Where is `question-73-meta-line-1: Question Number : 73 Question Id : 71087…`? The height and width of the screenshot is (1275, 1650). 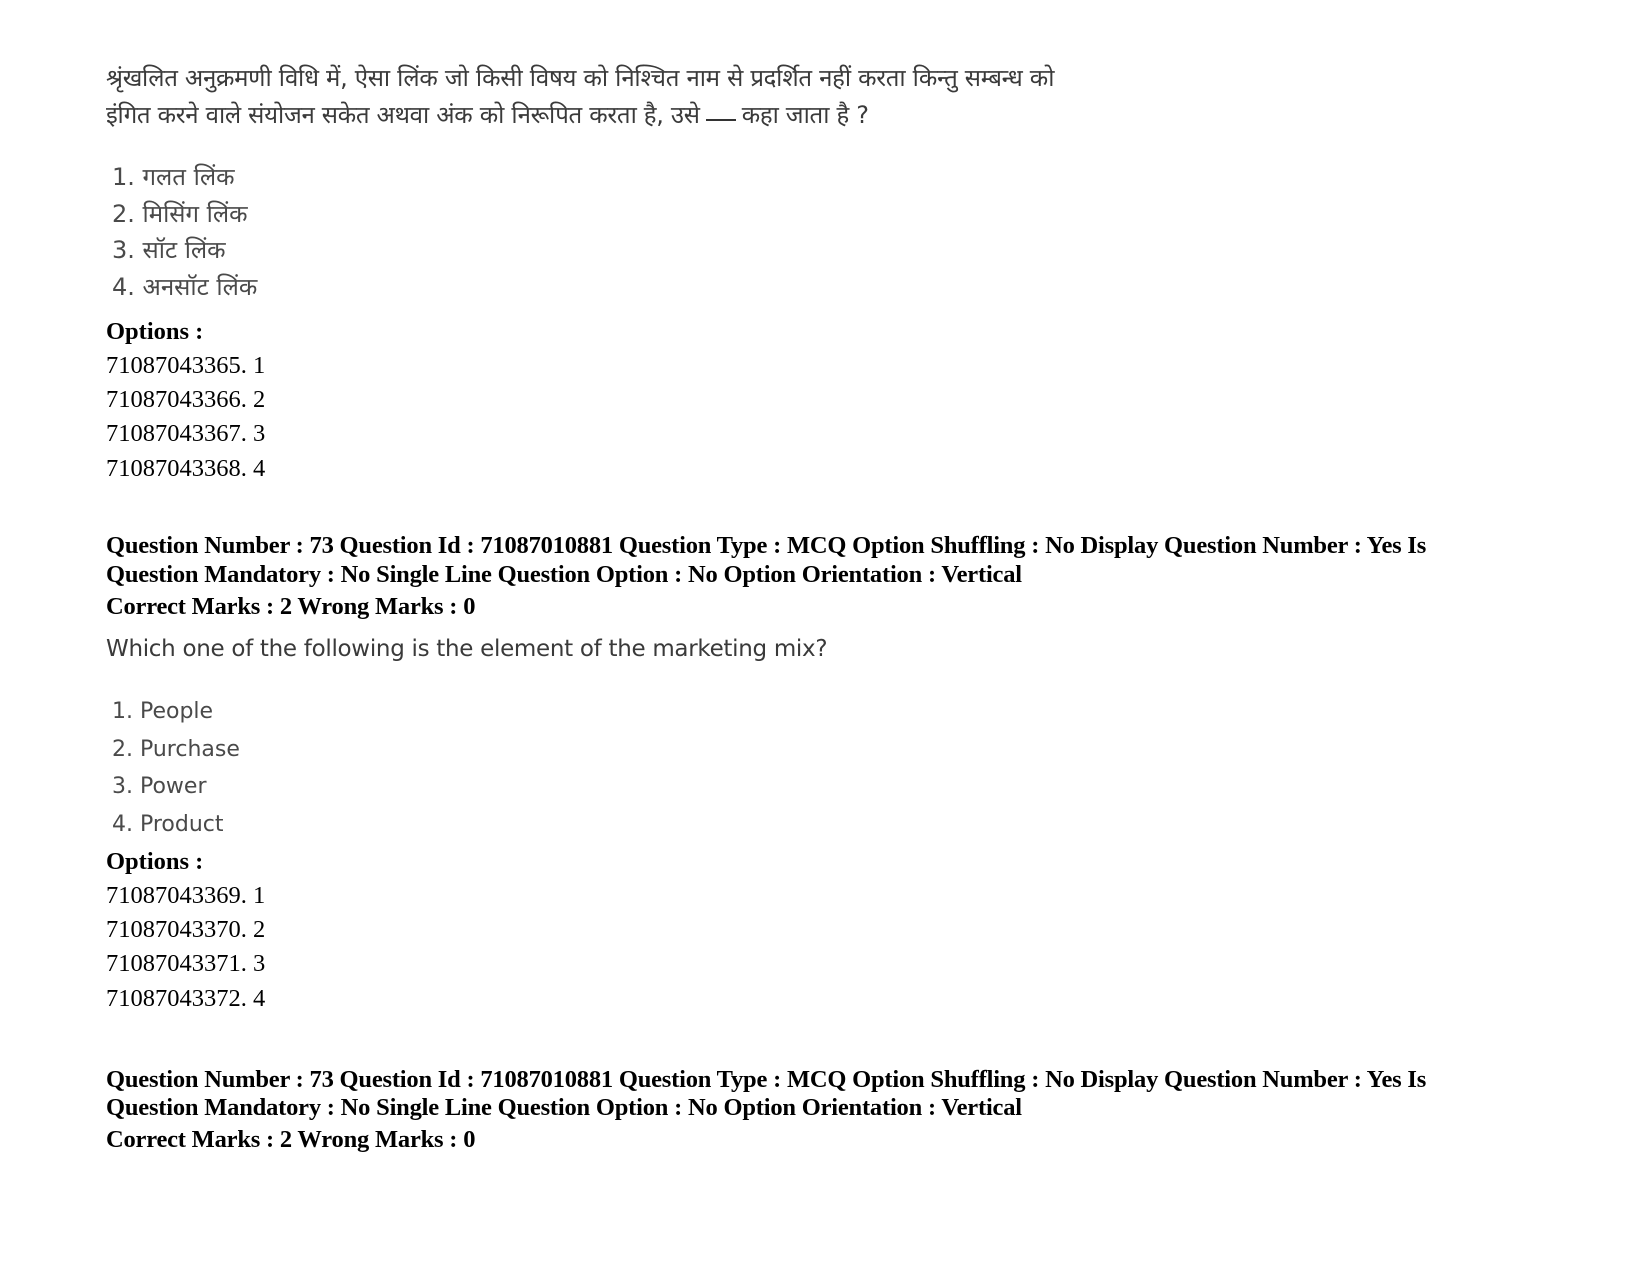 question-73-meta-line-1: Question Number : 73 Question Id : 71087… is located at coordinates (766, 545).